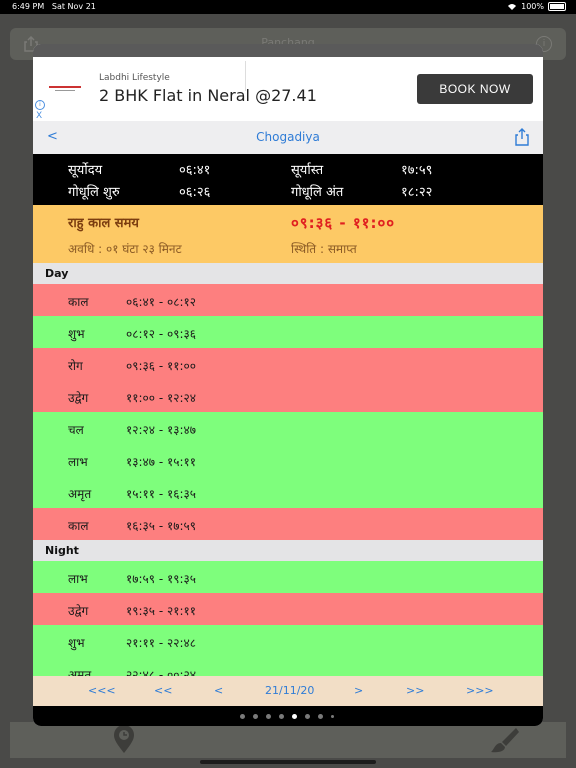  I want to click on rahu-kaal-status: स्थिति : समाप्त, so click(324, 249).